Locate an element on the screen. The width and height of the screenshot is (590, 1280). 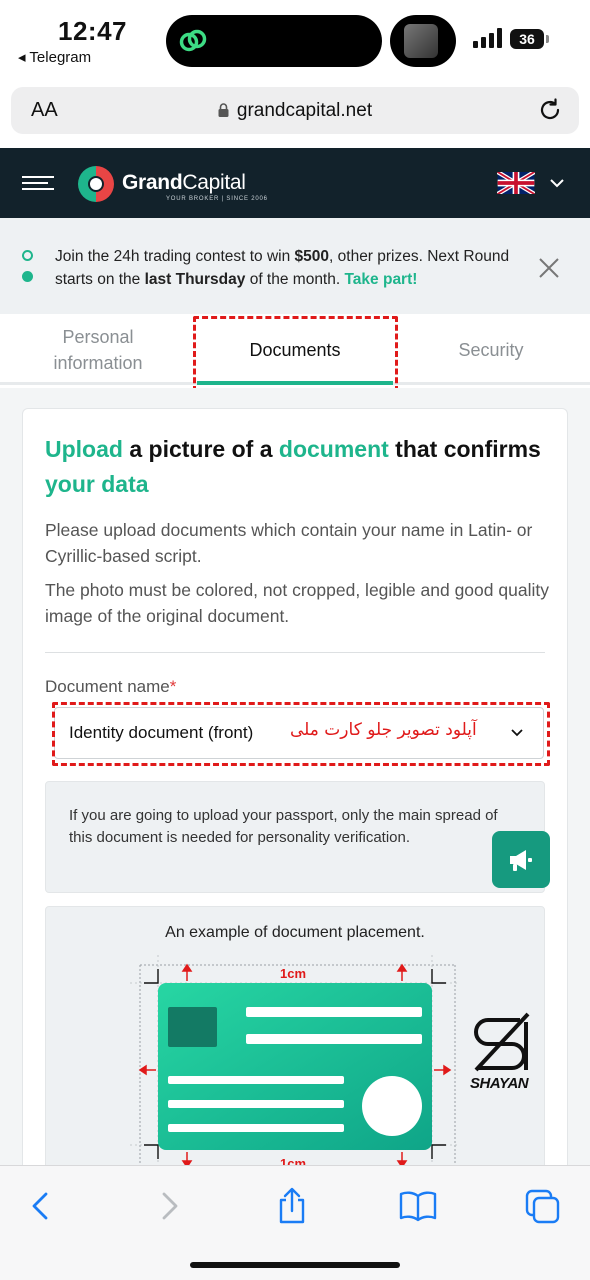
grandcapital-logo-icon is located at coordinates (96, 184).